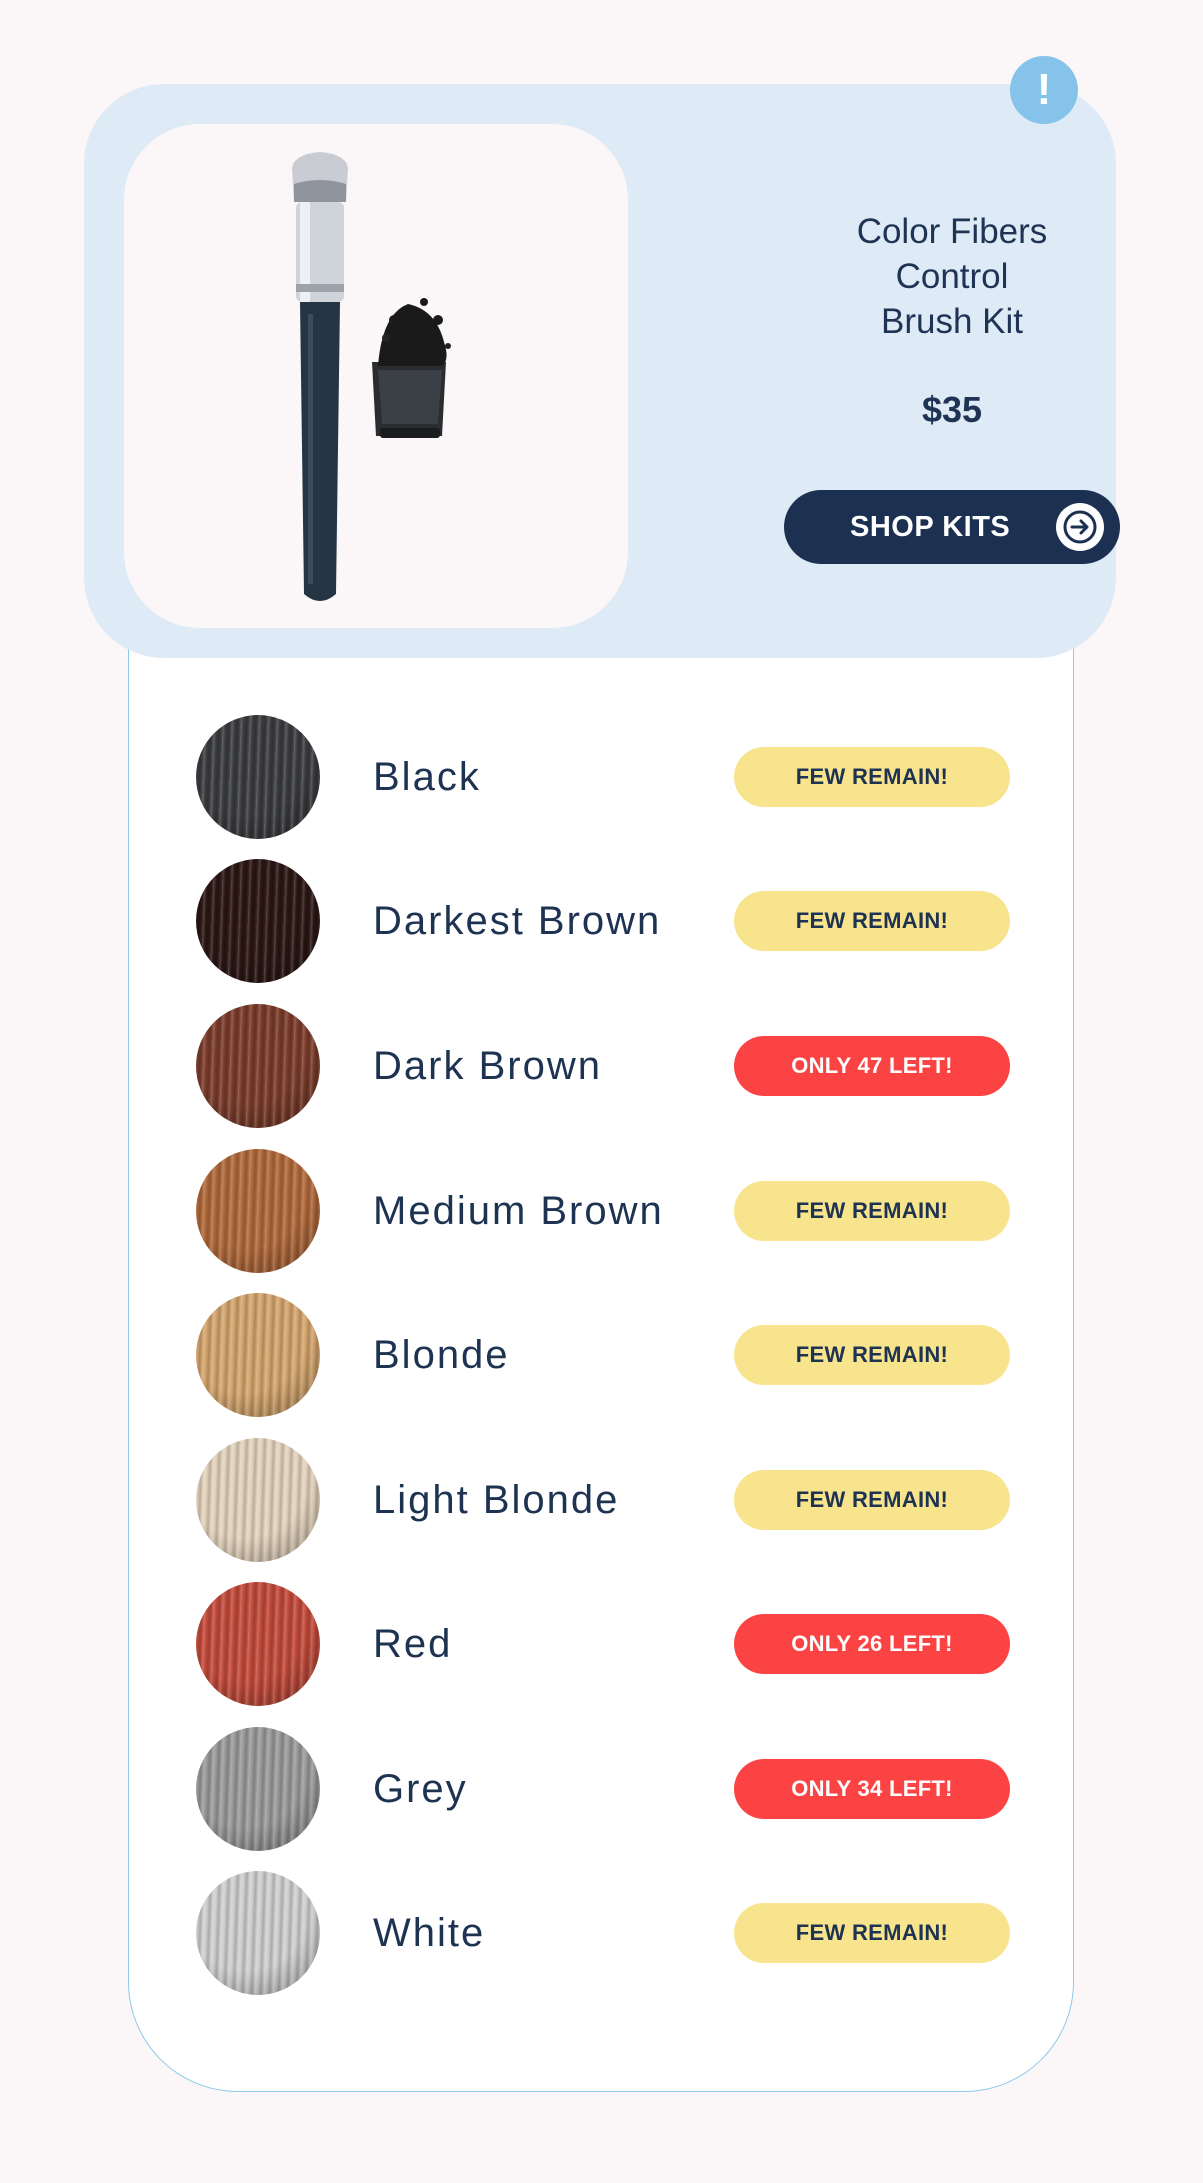 This screenshot has width=1203, height=2183. What do you see at coordinates (258, 1933) in the screenshot?
I see `swatch-white` at bounding box center [258, 1933].